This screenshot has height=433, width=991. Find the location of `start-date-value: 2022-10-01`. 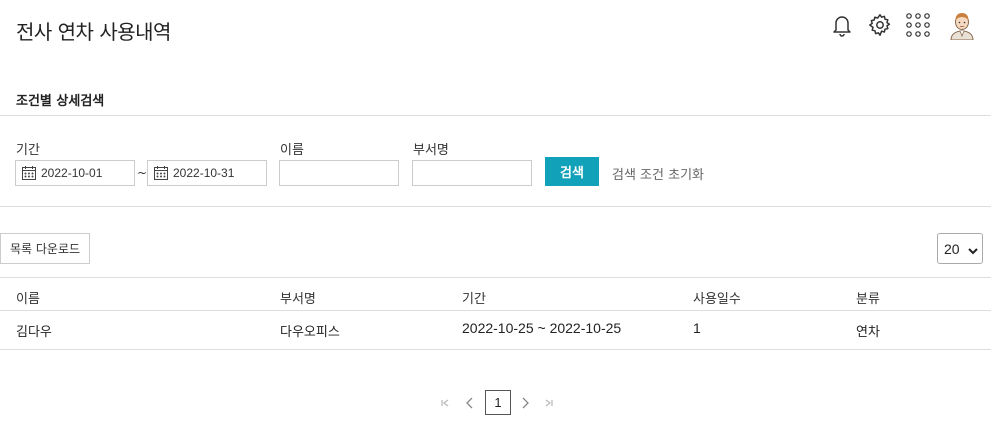

start-date-value: 2022-10-01 is located at coordinates (72, 173).